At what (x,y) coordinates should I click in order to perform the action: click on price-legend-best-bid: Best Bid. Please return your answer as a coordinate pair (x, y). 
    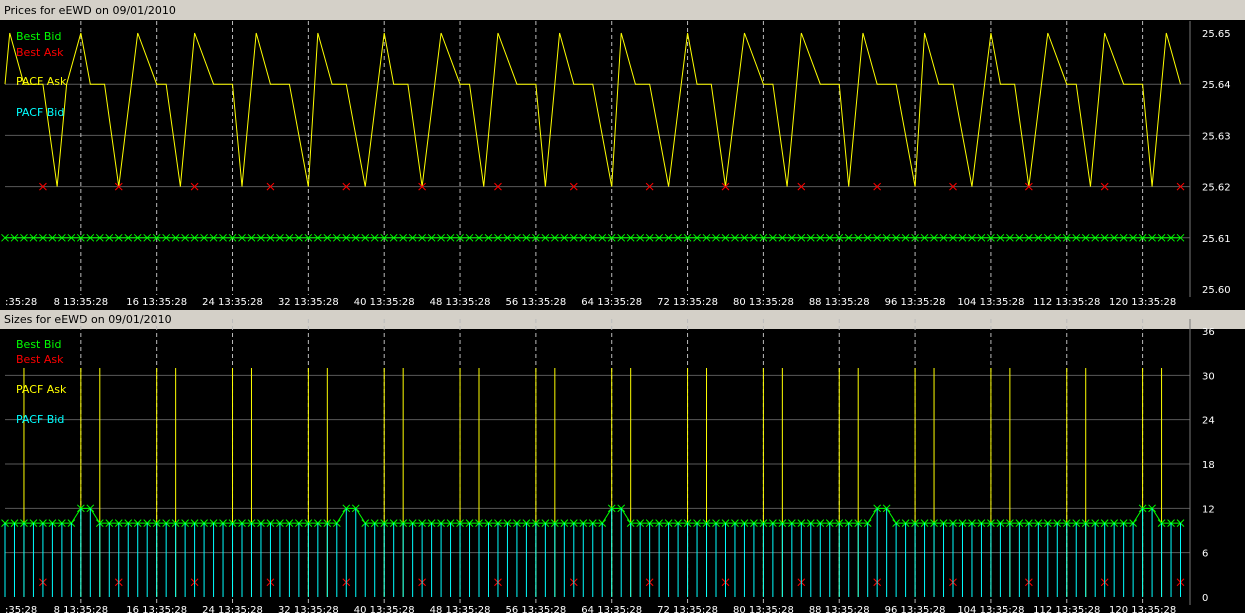
    Looking at the image, I should click on (38, 36).